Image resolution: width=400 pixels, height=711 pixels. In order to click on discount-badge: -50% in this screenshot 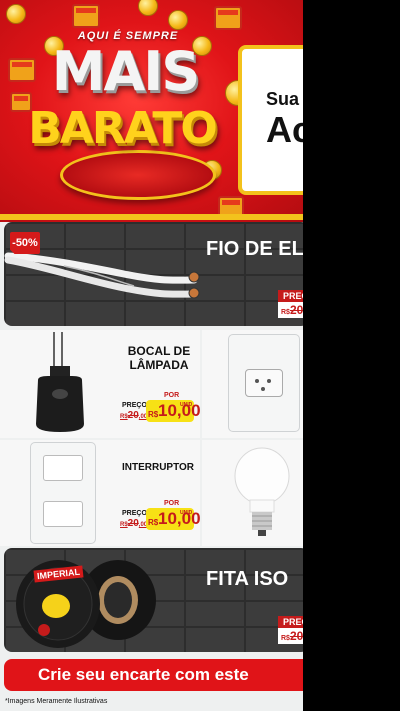, I will do `click(25, 243)`.